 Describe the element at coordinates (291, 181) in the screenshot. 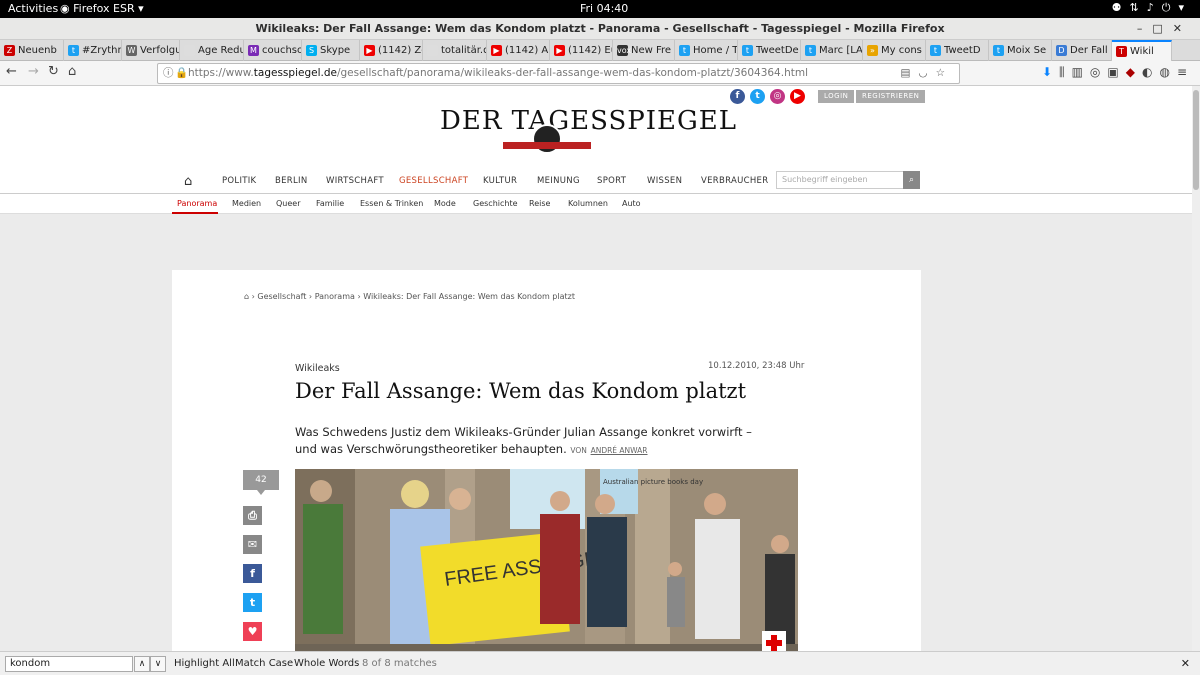

I see `nav-berlin: BERLIN` at that location.